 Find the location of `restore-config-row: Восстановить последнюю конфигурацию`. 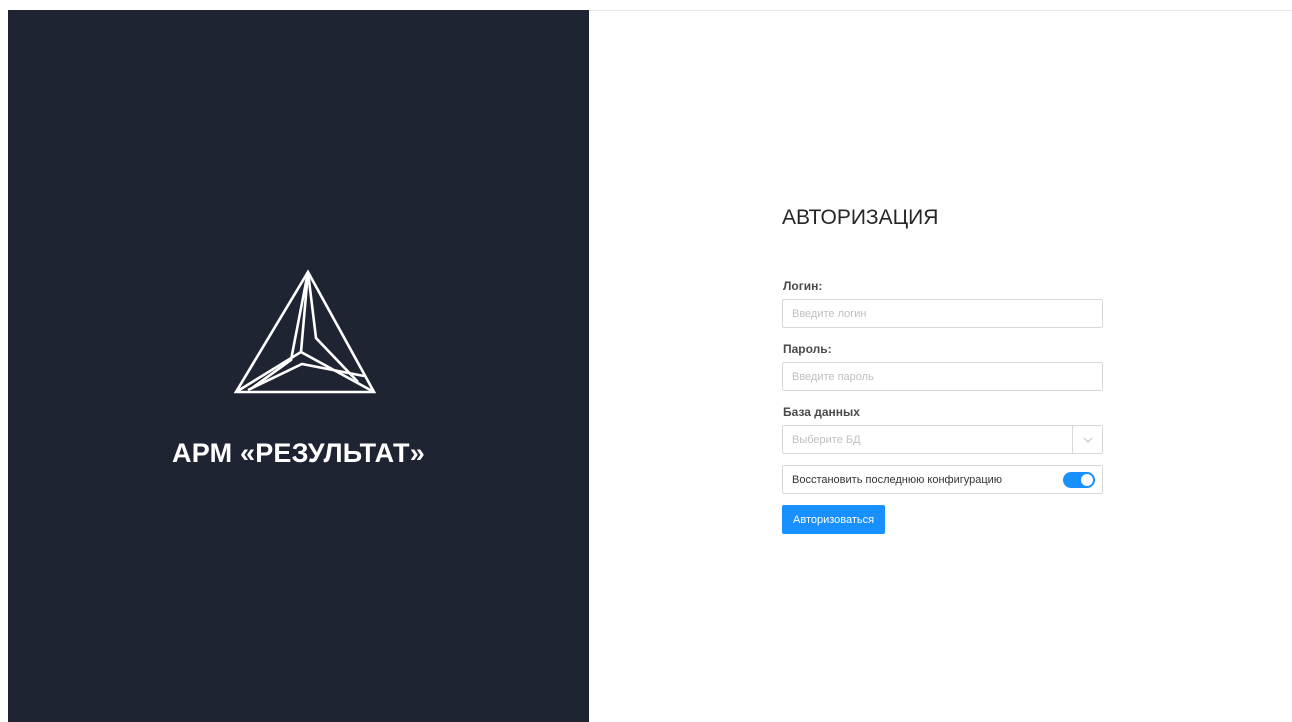

restore-config-row: Восстановить последнюю конфигурацию is located at coordinates (942, 479).